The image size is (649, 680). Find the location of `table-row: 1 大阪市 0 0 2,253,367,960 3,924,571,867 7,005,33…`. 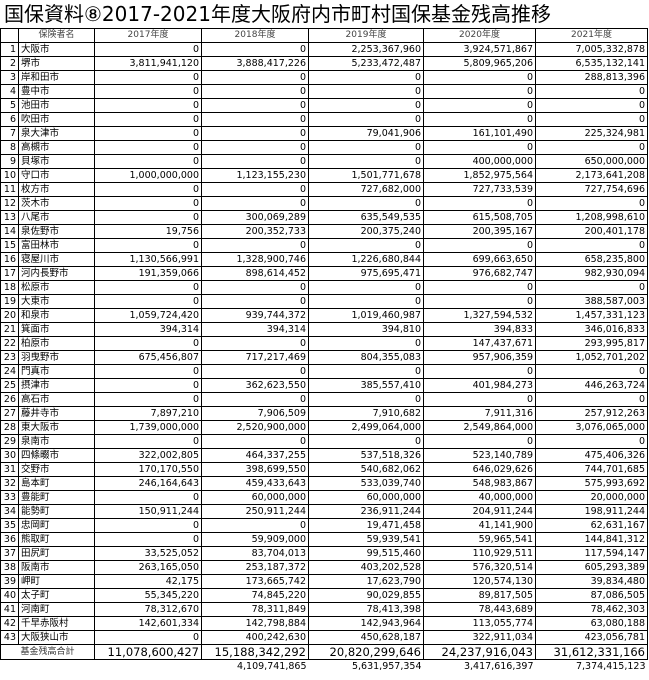

table-row: 1 大阪市 0 0 2,253,367,960 3,924,571,867 7,005,33… is located at coordinates (324, 49).